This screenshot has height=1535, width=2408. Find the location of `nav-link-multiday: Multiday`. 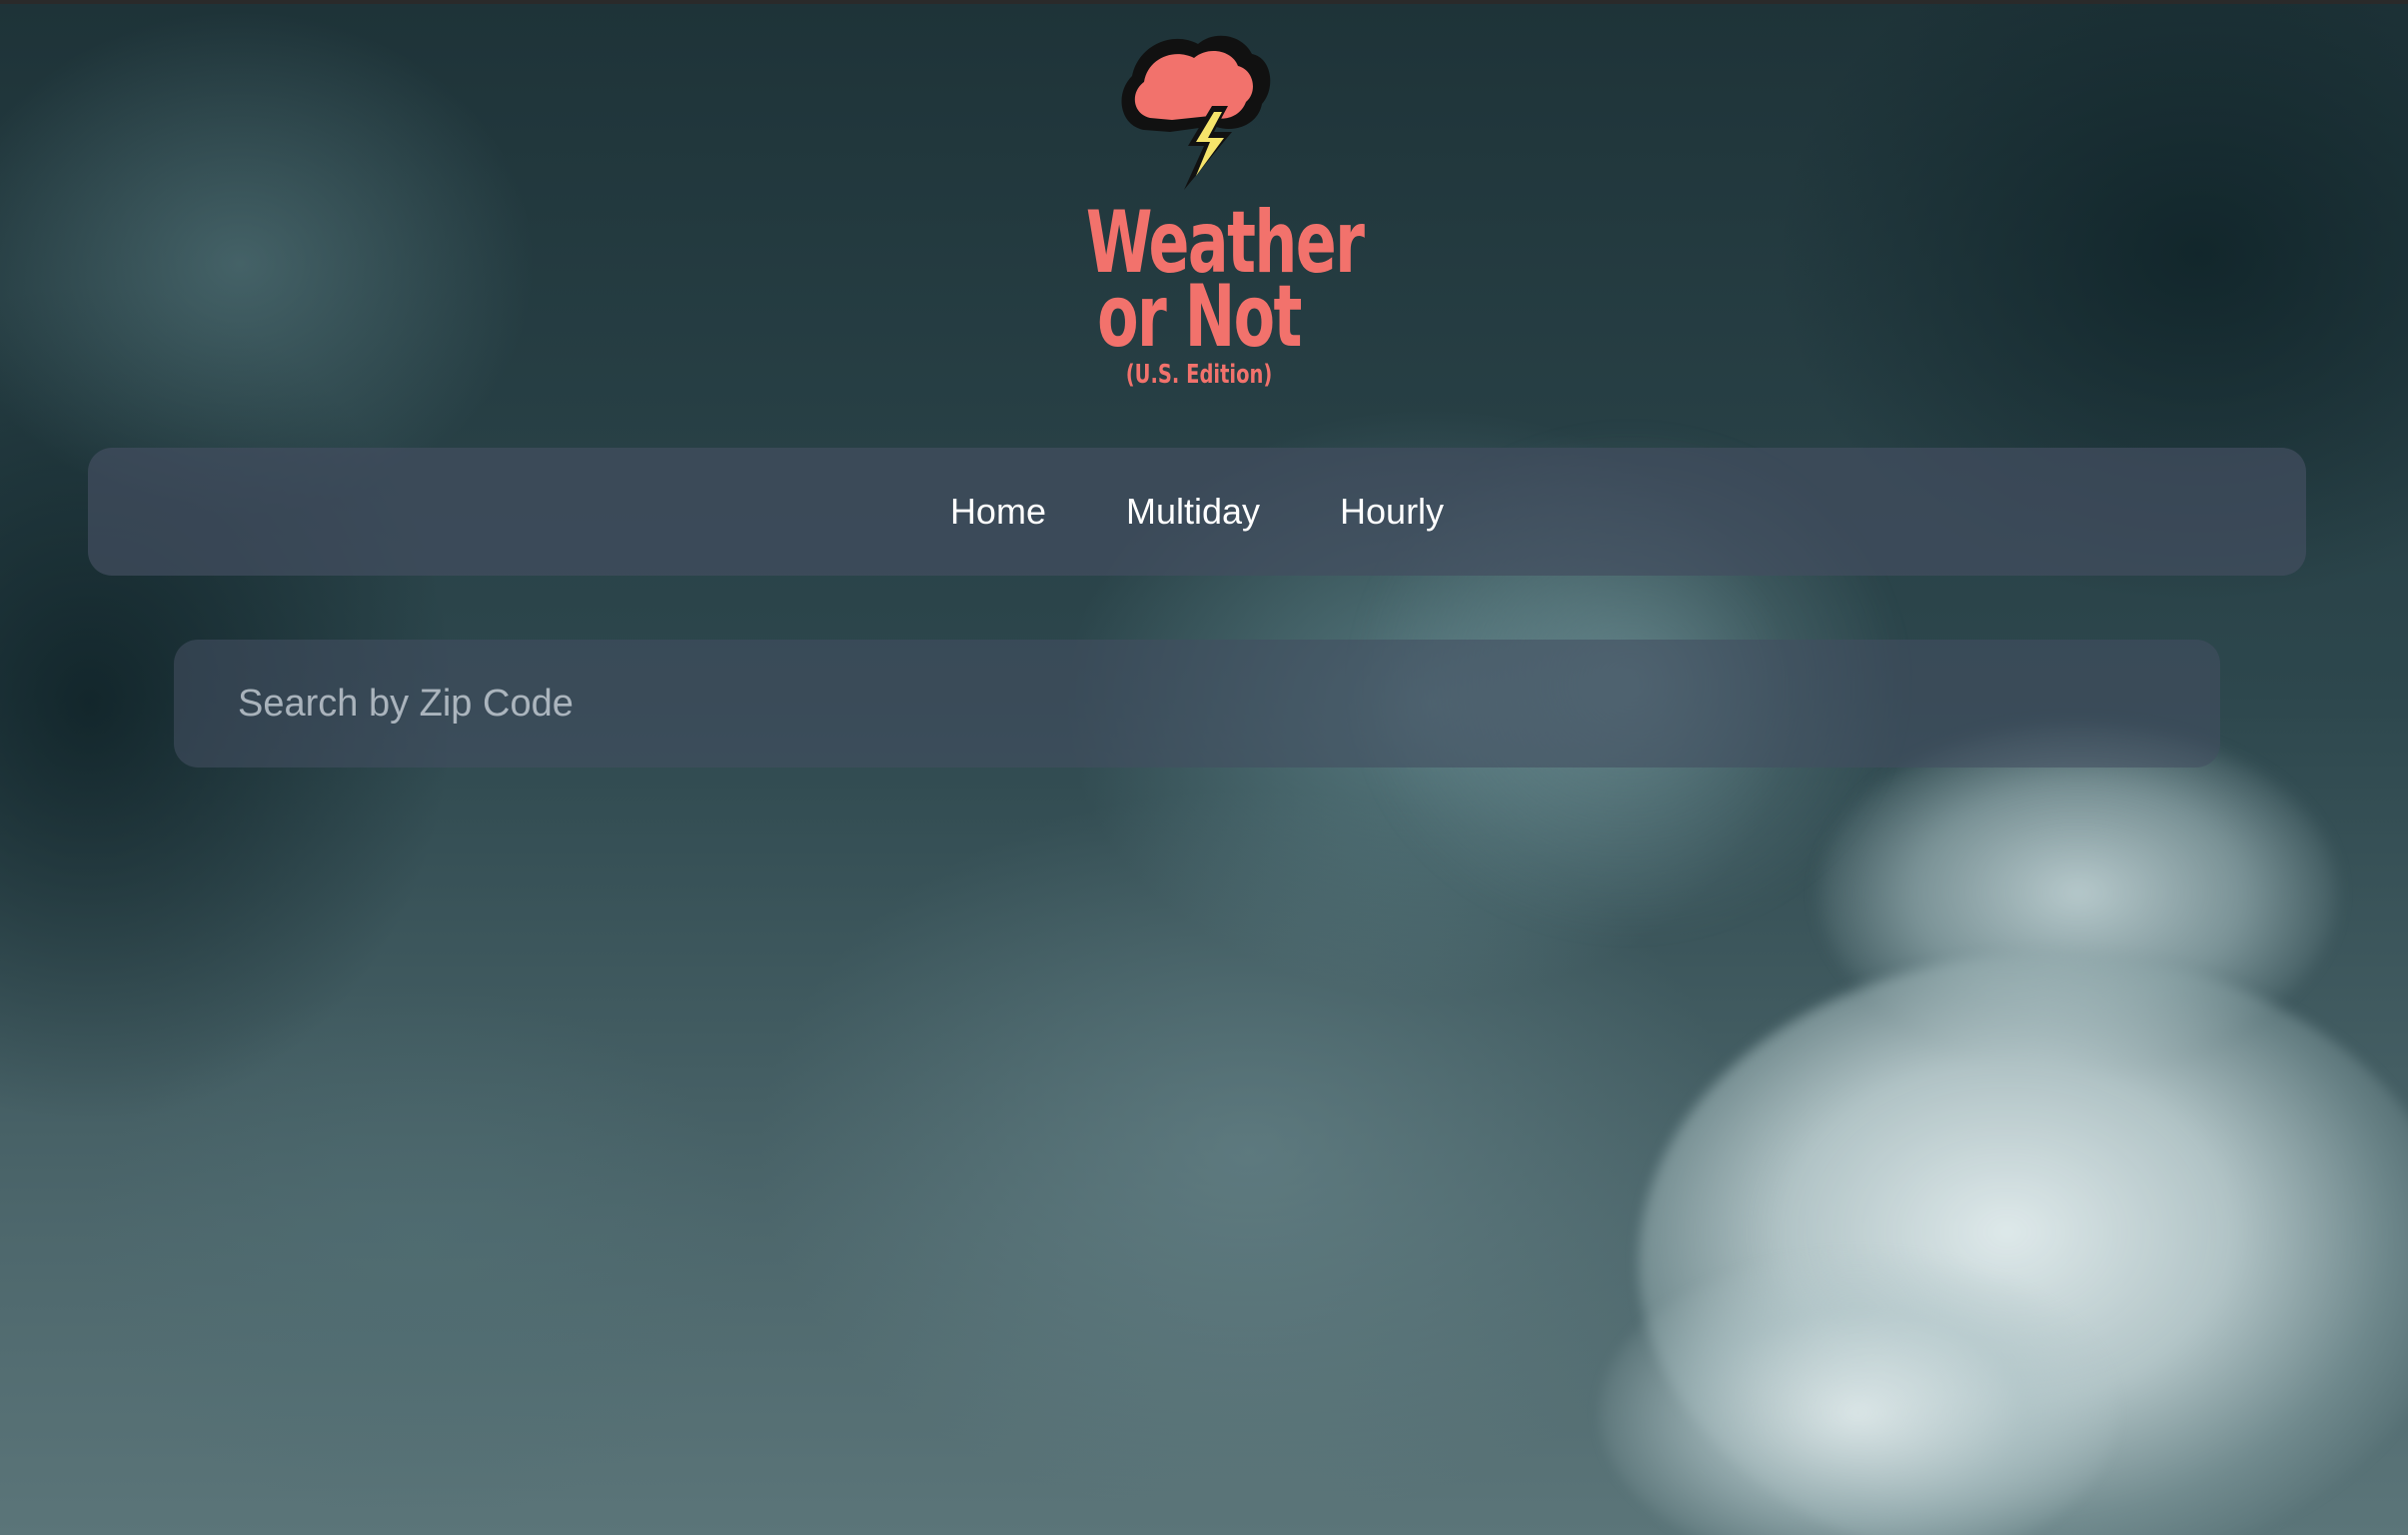

nav-link-multiday: Multiday is located at coordinates (1193, 512).